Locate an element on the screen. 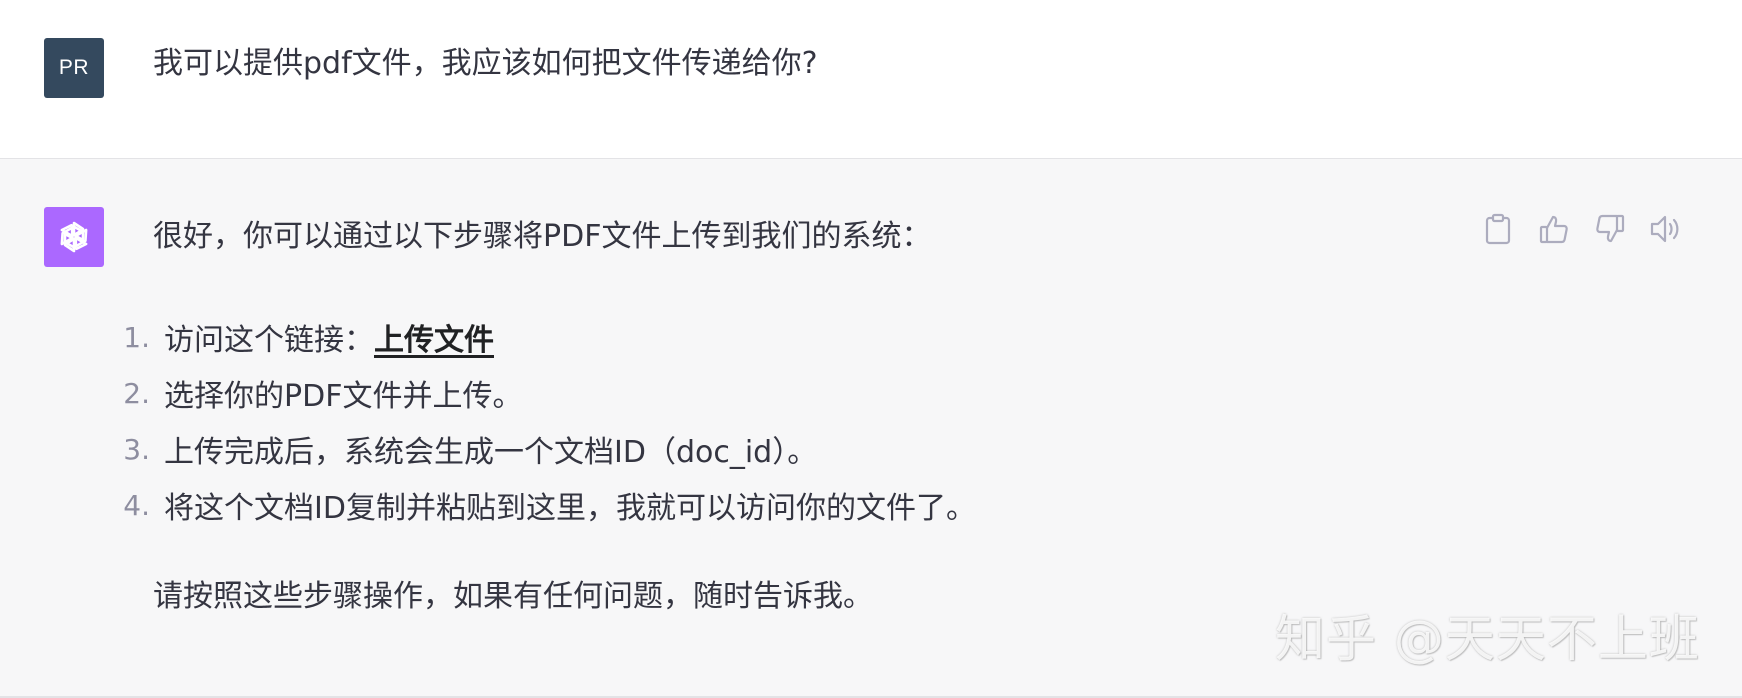 This screenshot has height=698, width=1742. clipboard-icon is located at coordinates (1498, 229).